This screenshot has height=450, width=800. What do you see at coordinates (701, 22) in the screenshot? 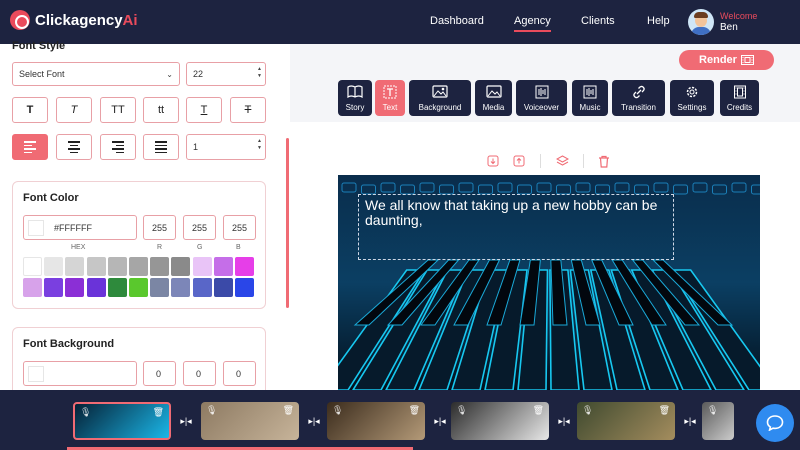
I see `avatar` at bounding box center [701, 22].